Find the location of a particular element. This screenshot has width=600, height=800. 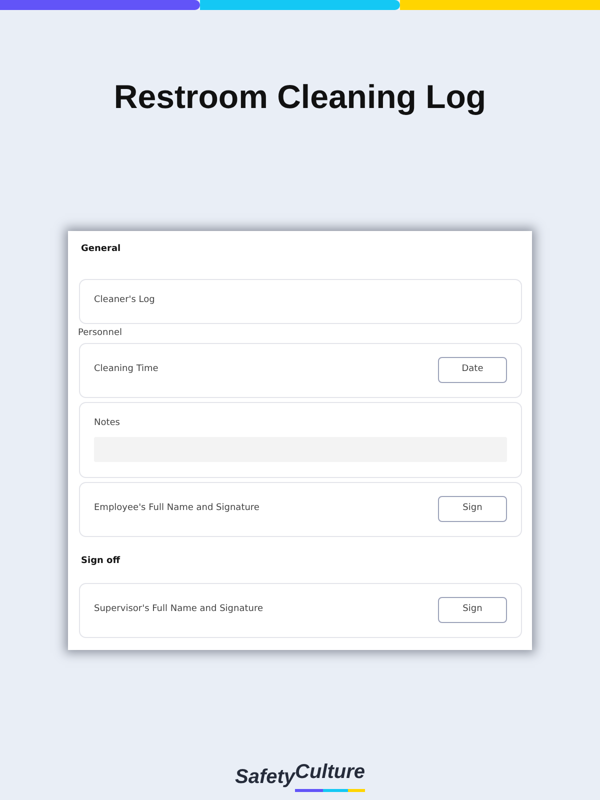

logo: SafetyCulture is located at coordinates (300, 777).